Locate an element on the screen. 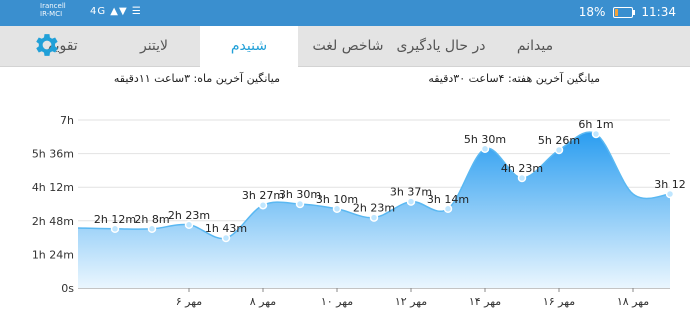 This screenshot has width=690, height=318. x-tick-label: ۱۸ مهر is located at coordinates (633, 301).